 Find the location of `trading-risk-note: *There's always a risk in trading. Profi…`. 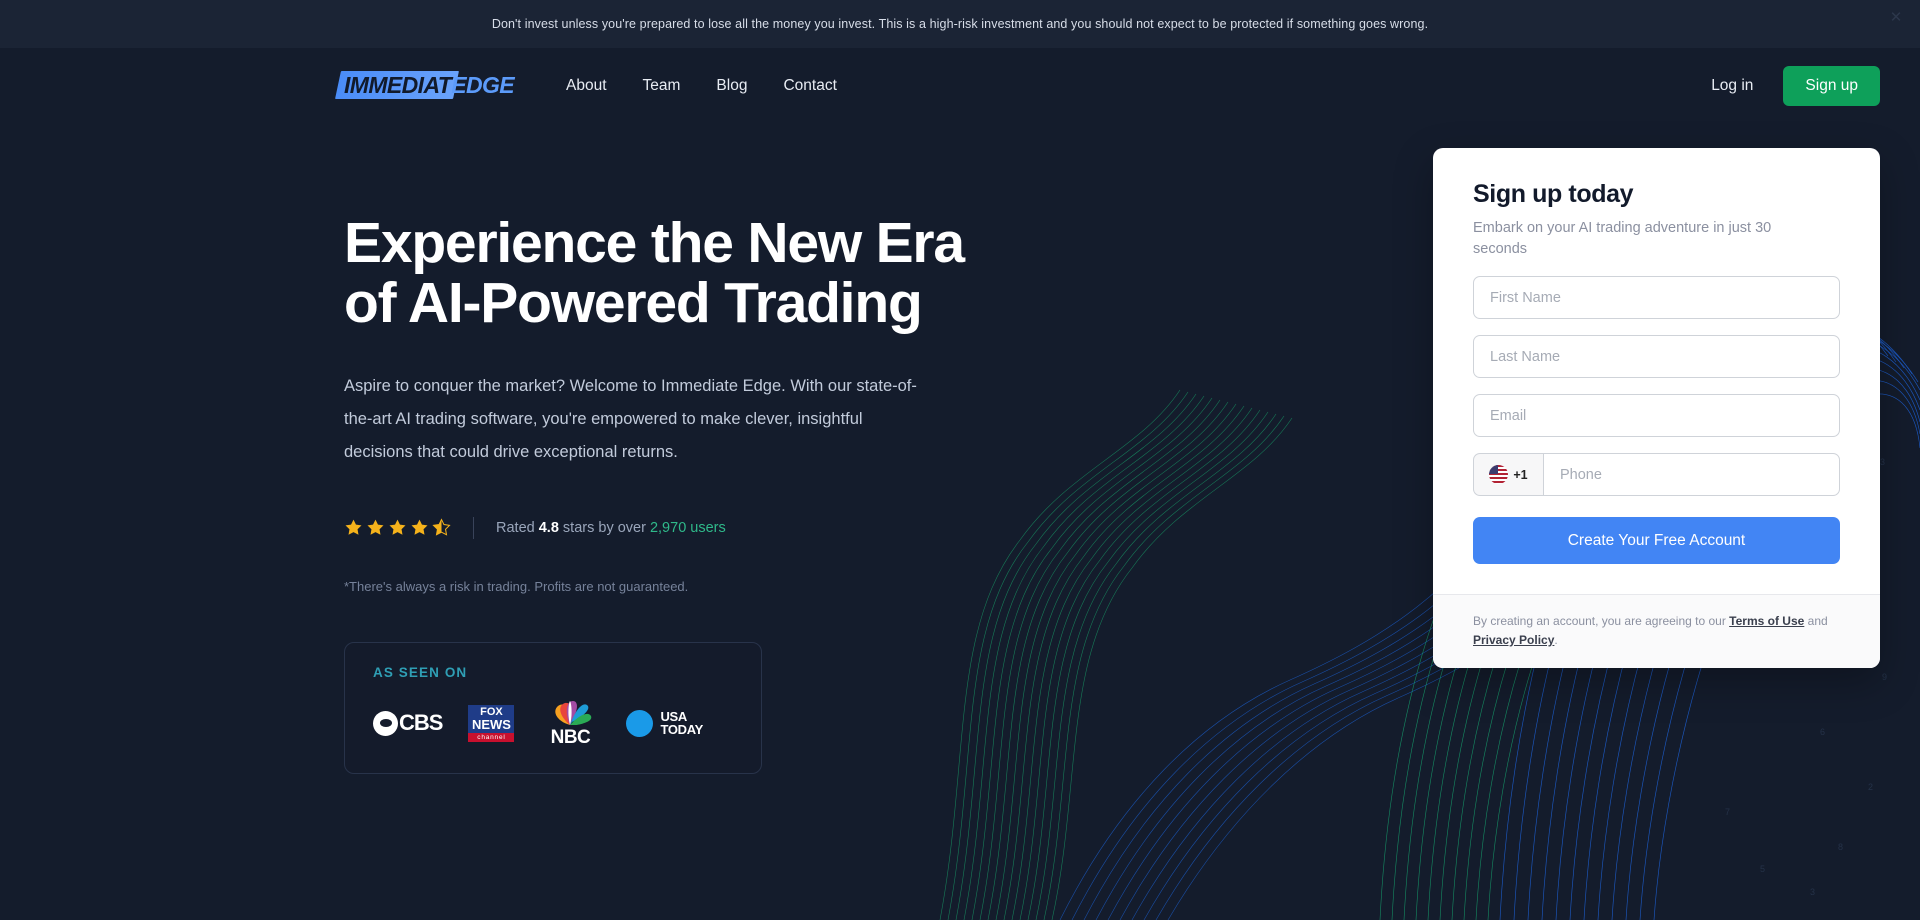

trading-risk-note: *There's always a risk in trading. Profi… is located at coordinates (516, 586).